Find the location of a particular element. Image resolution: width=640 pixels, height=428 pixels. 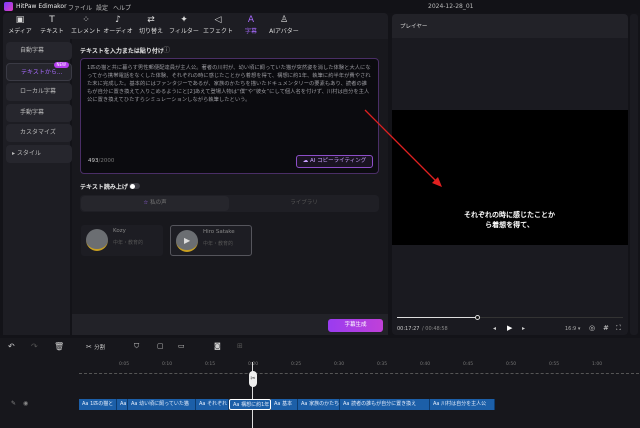

menu-settings: 設定 is located at coordinates (102, 7).